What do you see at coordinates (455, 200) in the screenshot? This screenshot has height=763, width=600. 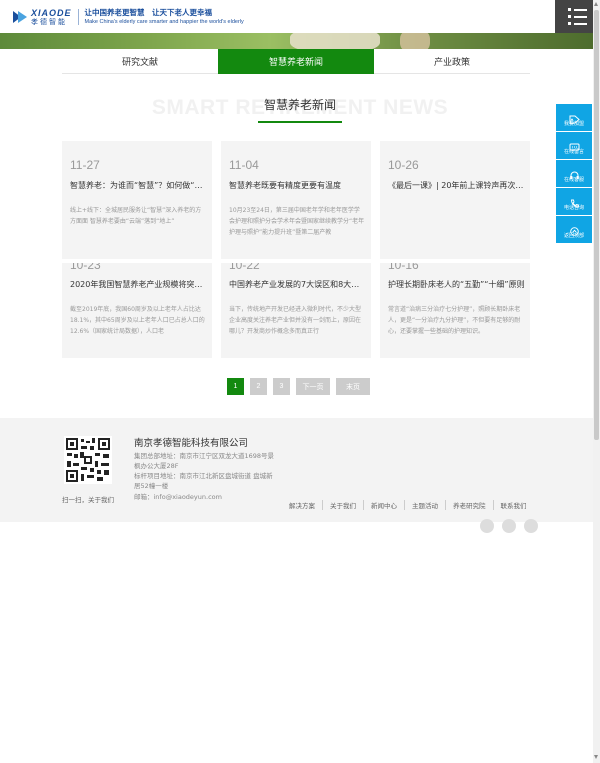 I see `news-card: 10-26 《最后一课》| 20年前上课铃声再次响起` at bounding box center [455, 200].